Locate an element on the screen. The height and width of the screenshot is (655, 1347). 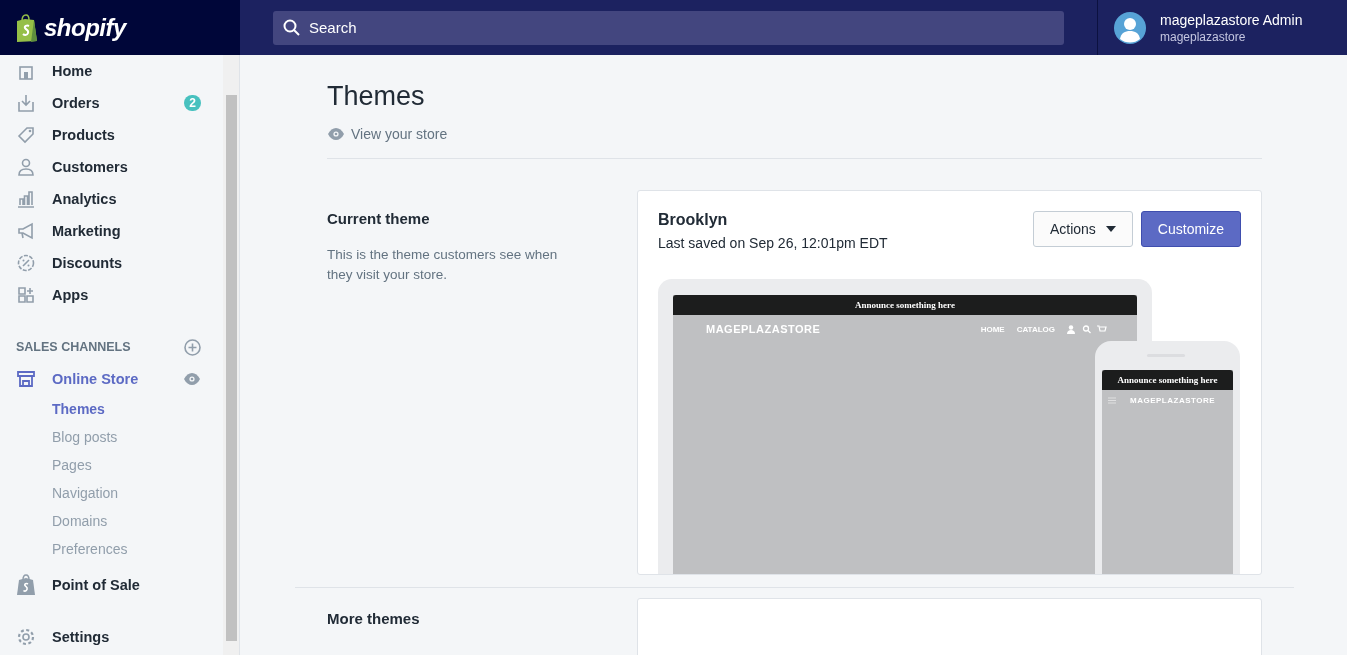
person-icon is located at coordinates (26, 167).